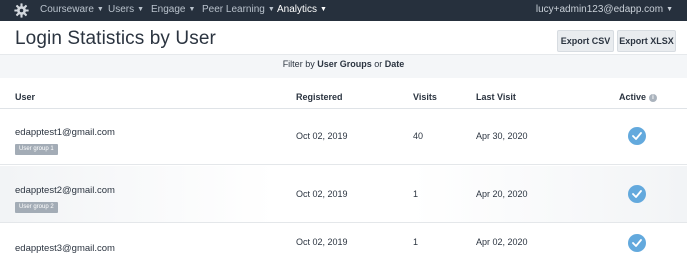 The height and width of the screenshot is (264, 687). I want to click on nav-users-label: Users, so click(121, 9).